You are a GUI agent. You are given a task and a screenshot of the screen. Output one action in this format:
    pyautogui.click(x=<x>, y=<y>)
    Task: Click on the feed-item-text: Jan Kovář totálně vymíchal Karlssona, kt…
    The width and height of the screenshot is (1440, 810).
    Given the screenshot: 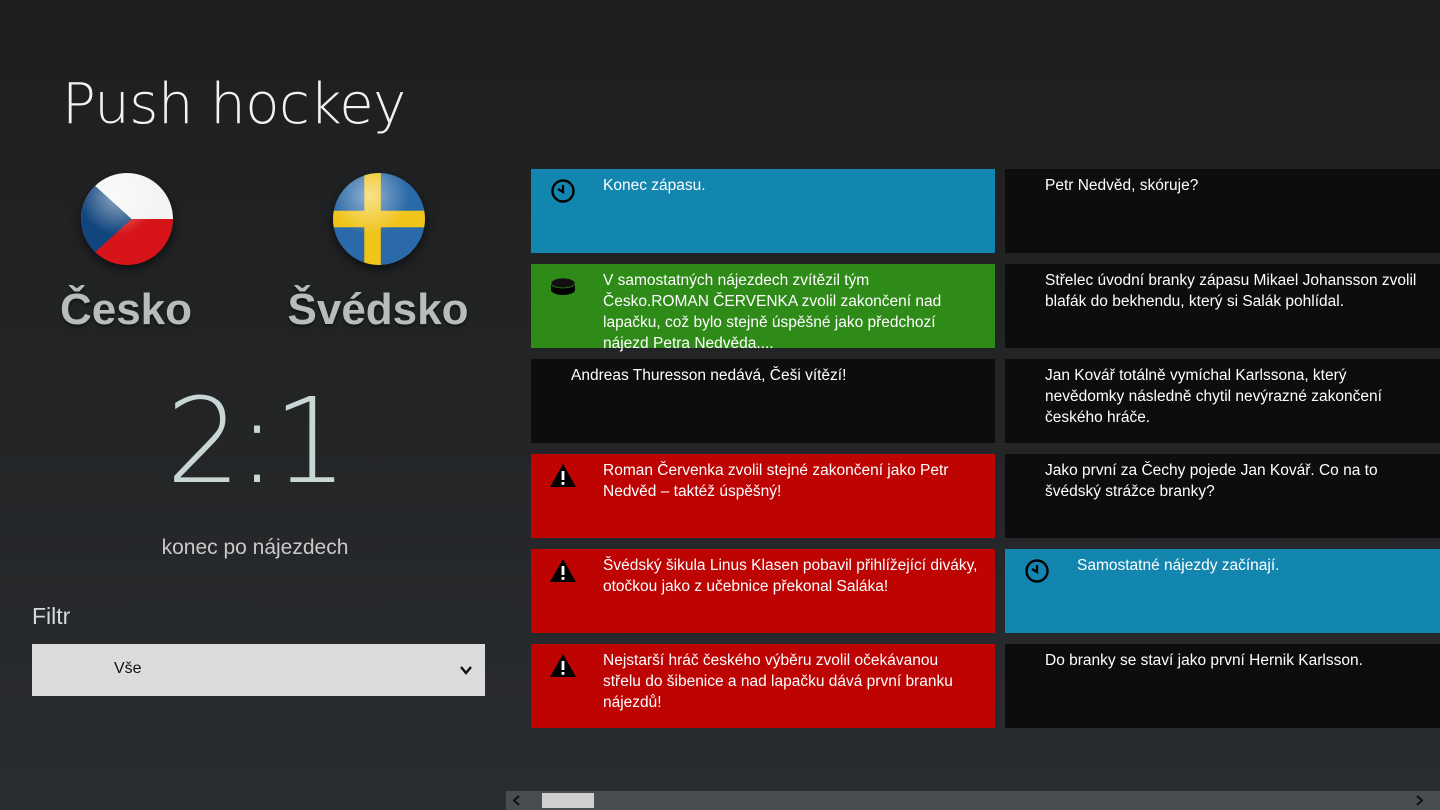 What is the action you would take?
    pyautogui.click(x=1213, y=396)
    